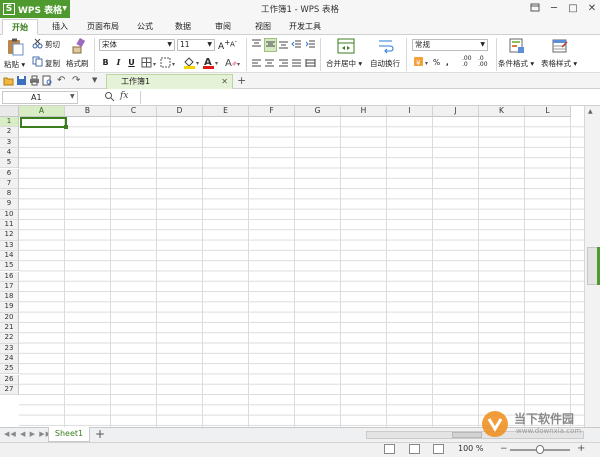 This screenshot has width=600, height=457. Describe the element at coordinates (224, 82) in the screenshot. I see `close-document-icon: ✕` at that location.